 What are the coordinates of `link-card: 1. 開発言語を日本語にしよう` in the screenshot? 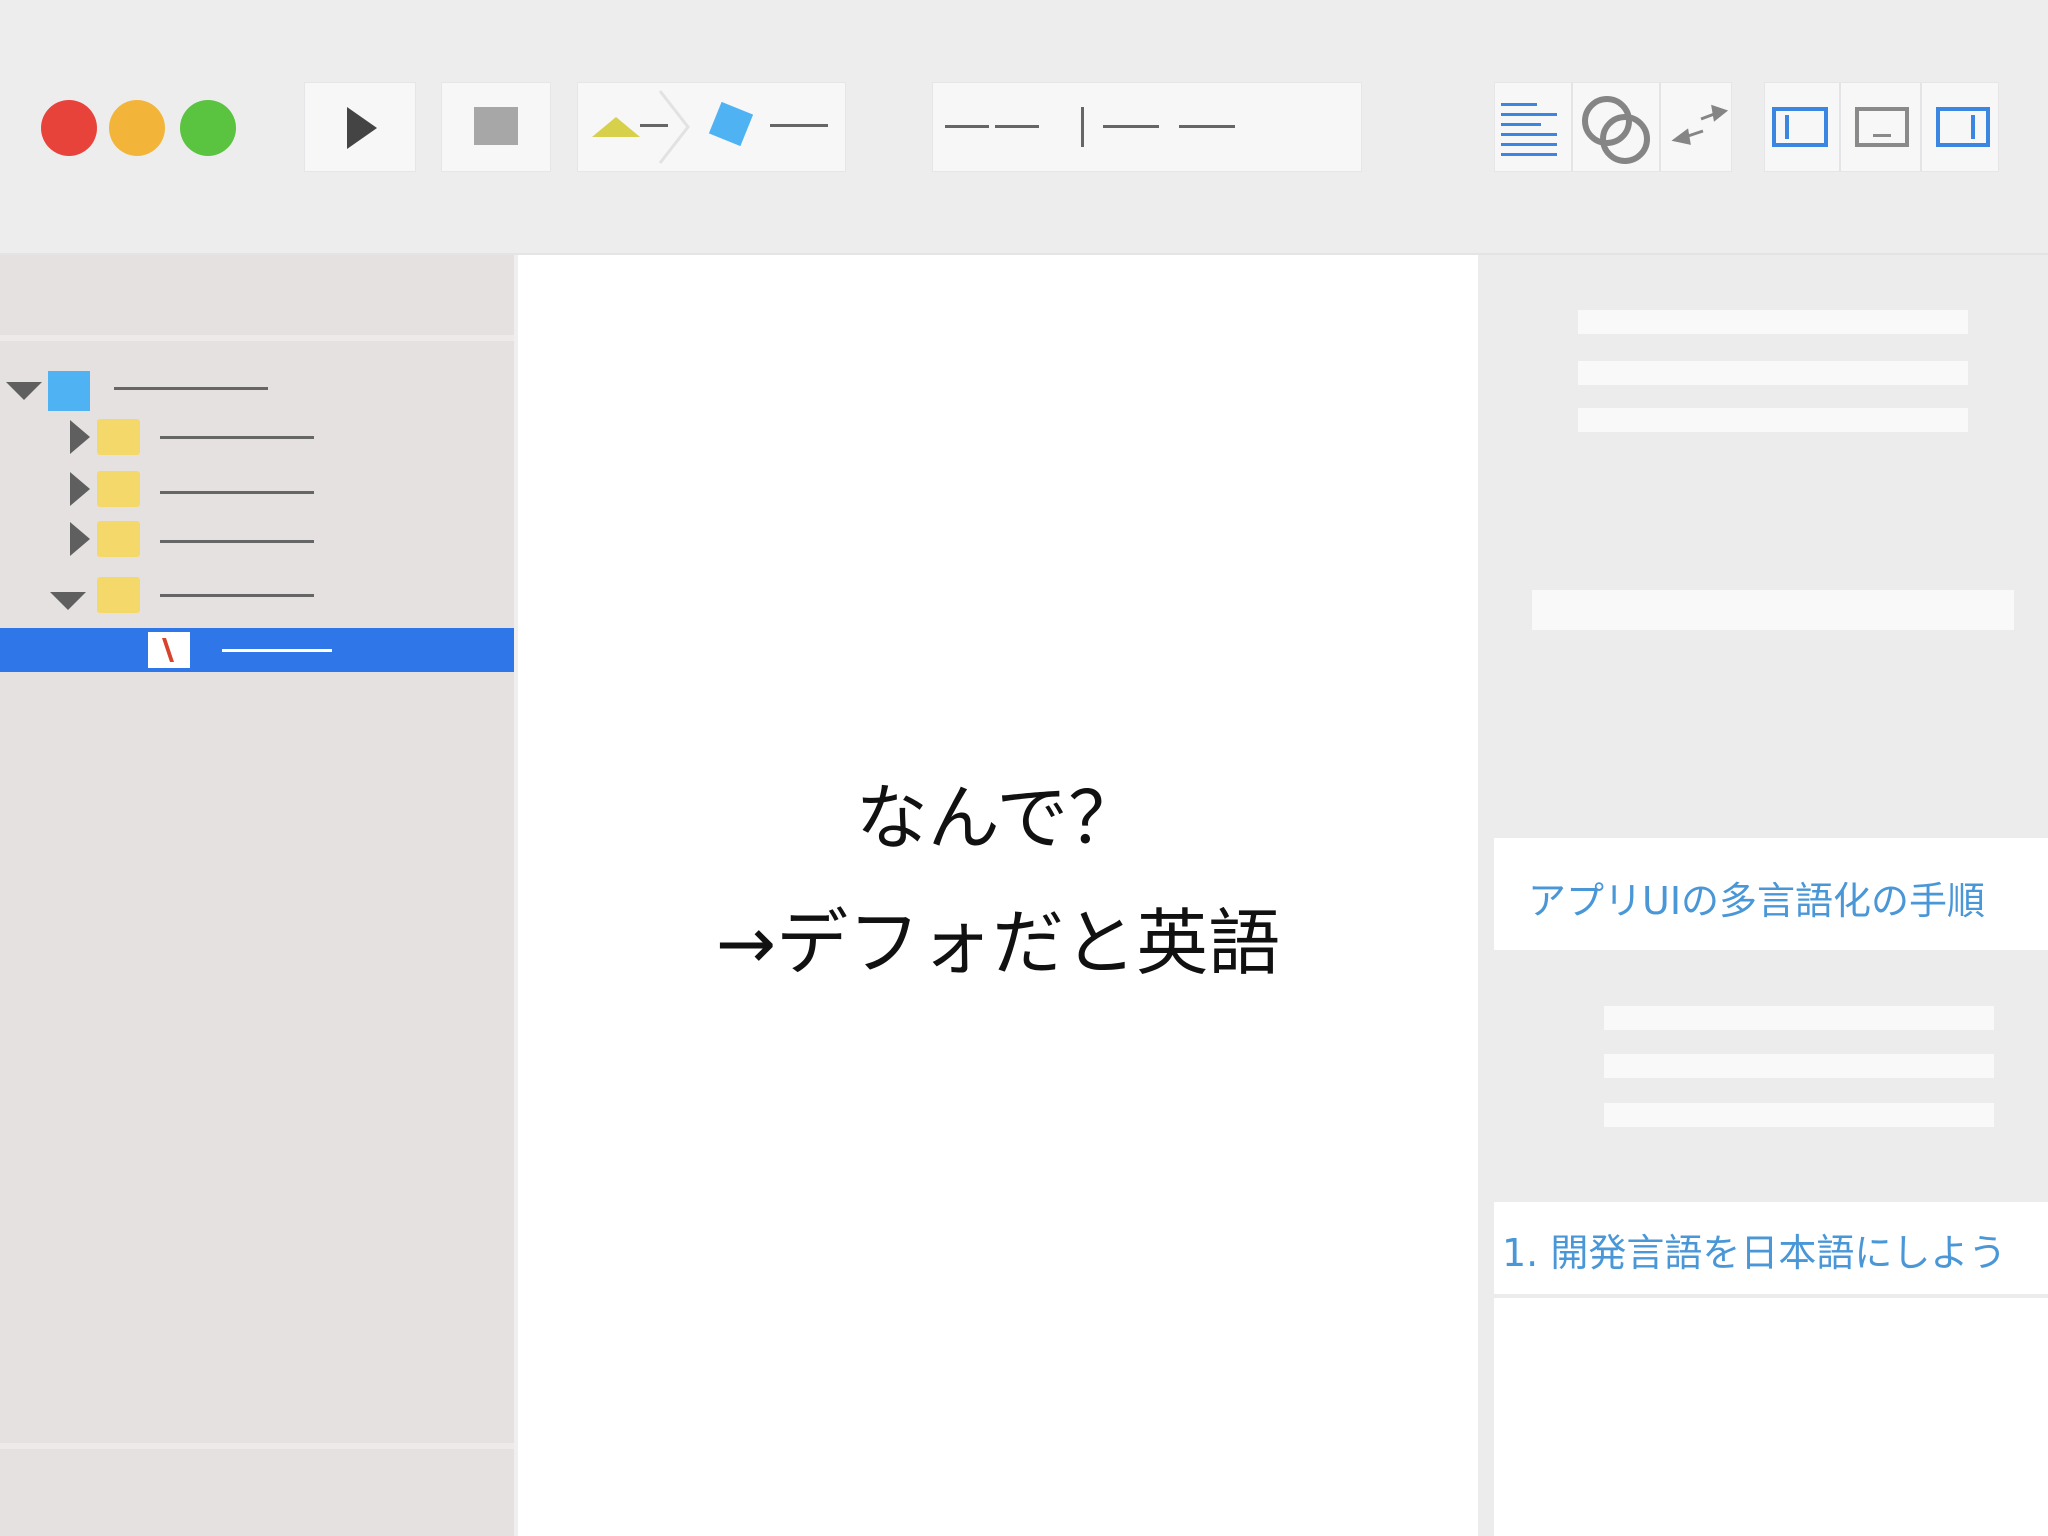 It's located at (1771, 1369).